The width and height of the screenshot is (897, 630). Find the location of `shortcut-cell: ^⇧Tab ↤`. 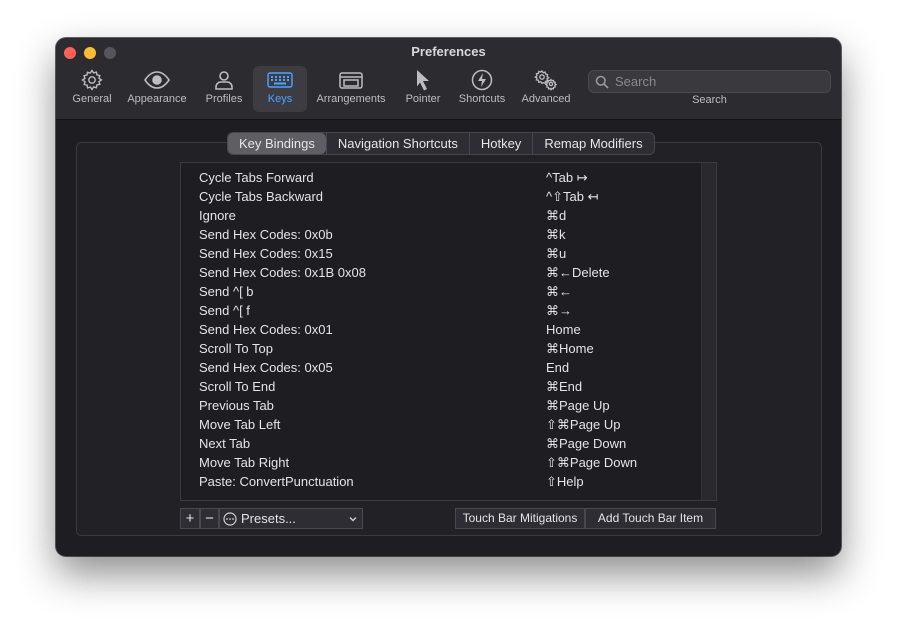

shortcut-cell: ^⇧Tab ↤ is located at coordinates (572, 196).